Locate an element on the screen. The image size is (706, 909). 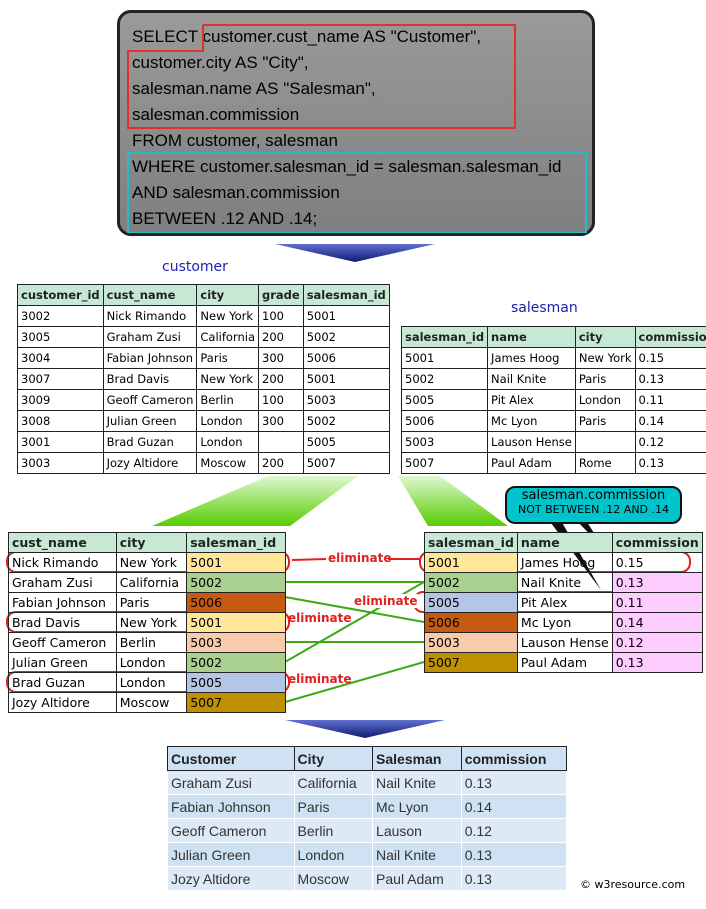
table-row: Jozy Altidore Moscow Paul Adam 0.13 is located at coordinates (367, 878).